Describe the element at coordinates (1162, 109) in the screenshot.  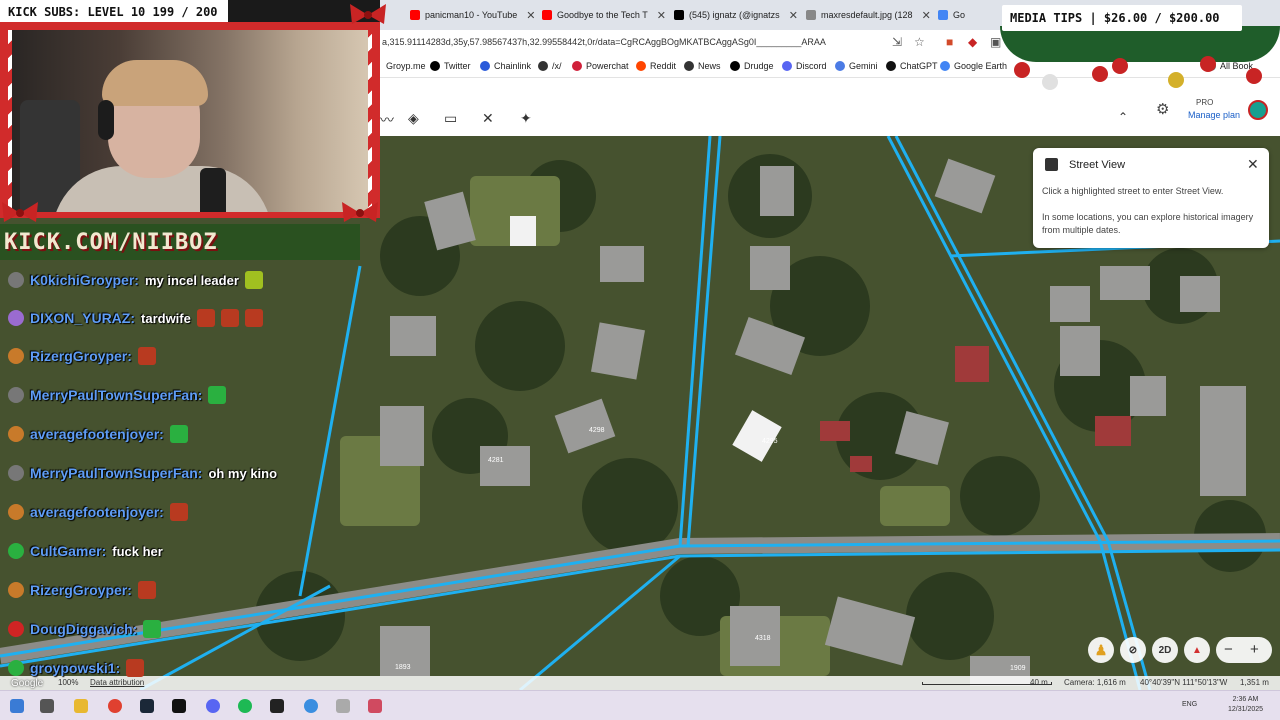
I see `gear-icon: ⚙` at that location.